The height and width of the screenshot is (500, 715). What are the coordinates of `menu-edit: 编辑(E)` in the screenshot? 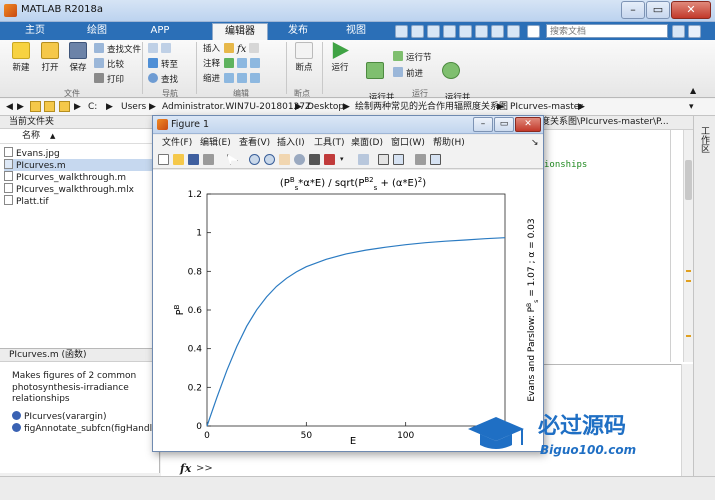 It's located at (215, 143).